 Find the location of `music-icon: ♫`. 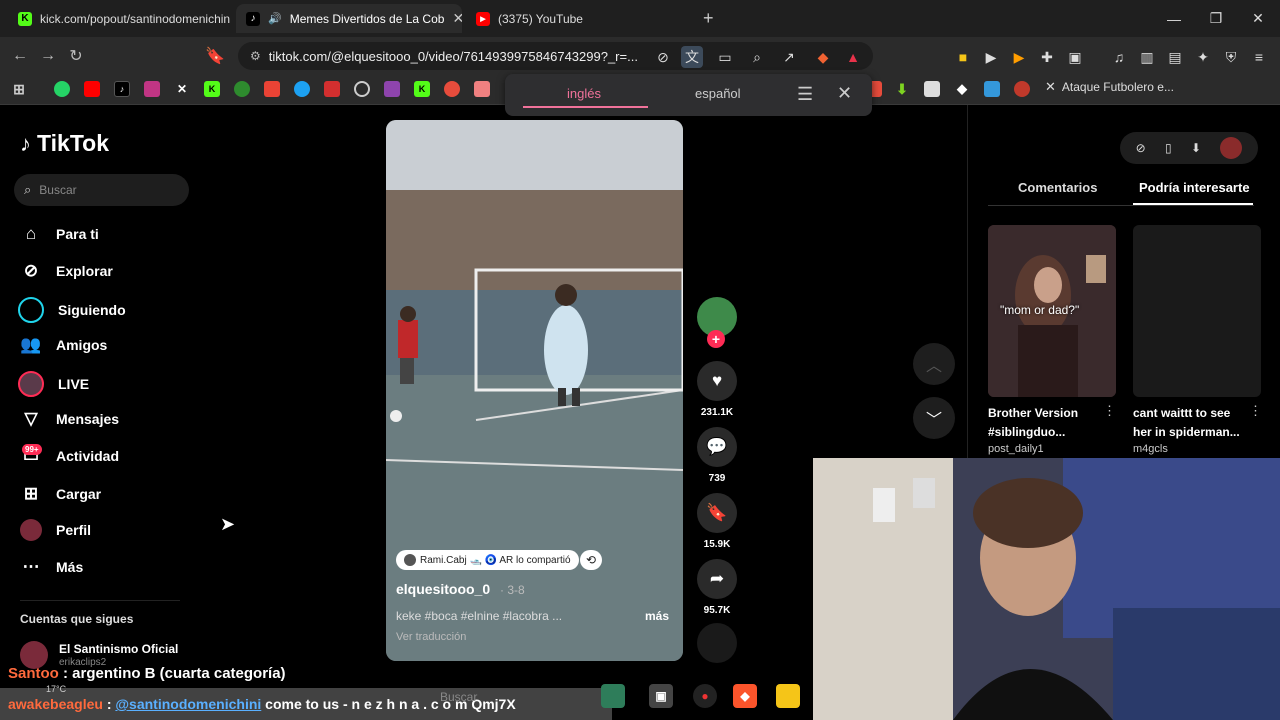

music-icon: ♫ is located at coordinates (1119, 57).